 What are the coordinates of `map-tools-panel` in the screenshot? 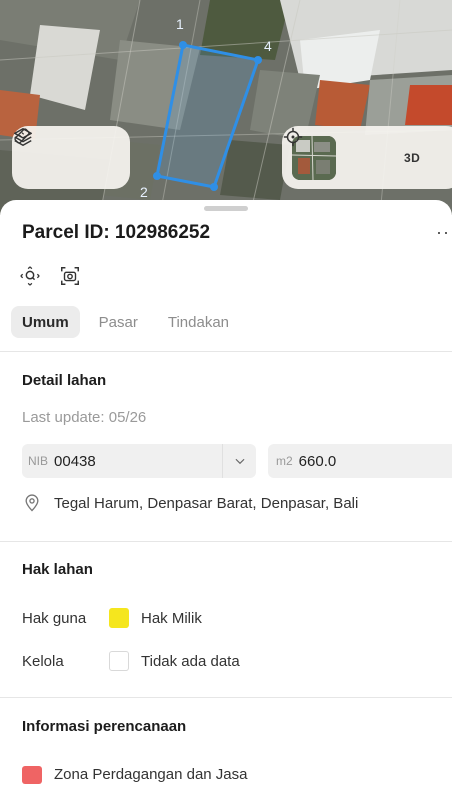 It's located at (71, 157).